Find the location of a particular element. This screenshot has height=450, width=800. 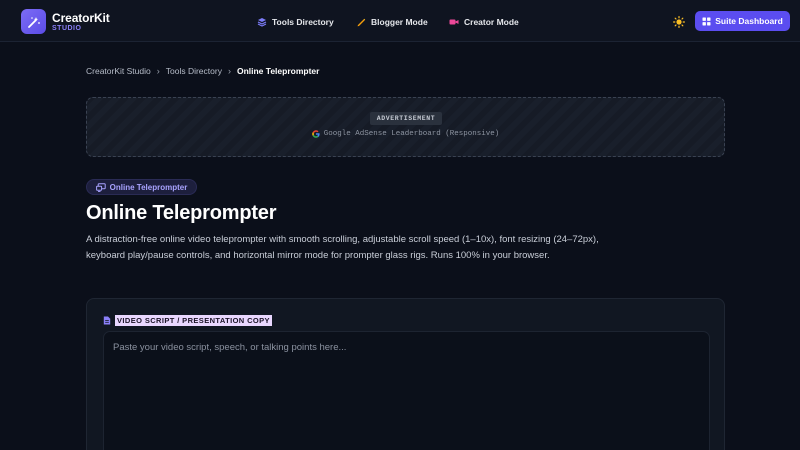

nav-label: Creator Mode is located at coordinates (491, 21).